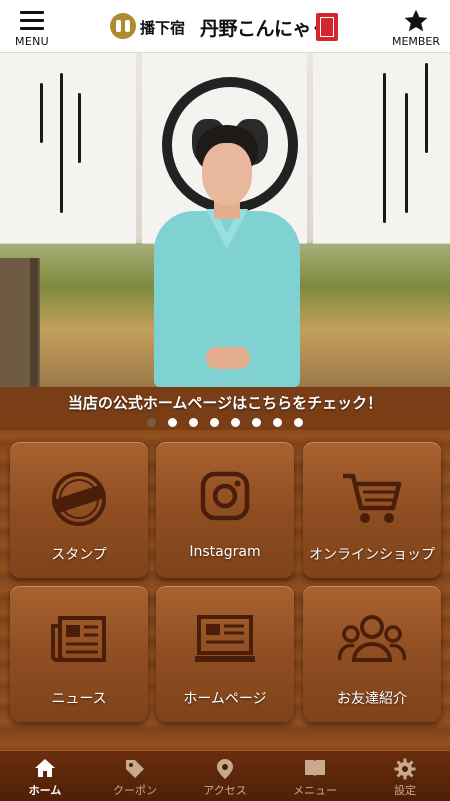 The image size is (450, 801). I want to click on logo-main-text: 丹野こんにゃく, so click(265, 29).